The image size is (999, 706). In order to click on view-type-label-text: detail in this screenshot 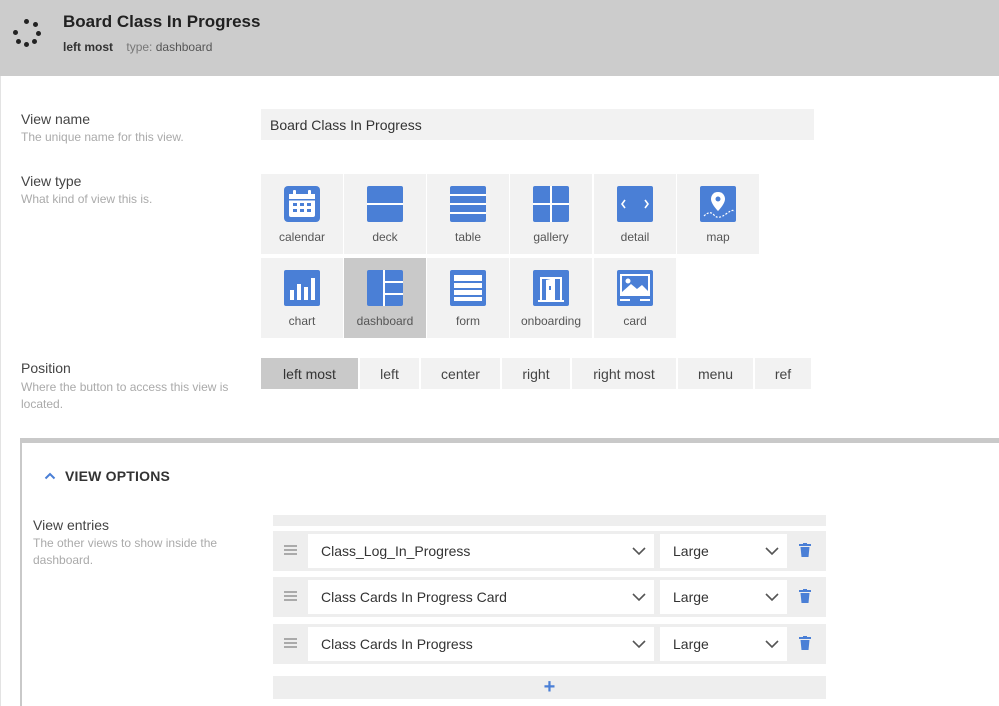, I will do `click(635, 237)`.